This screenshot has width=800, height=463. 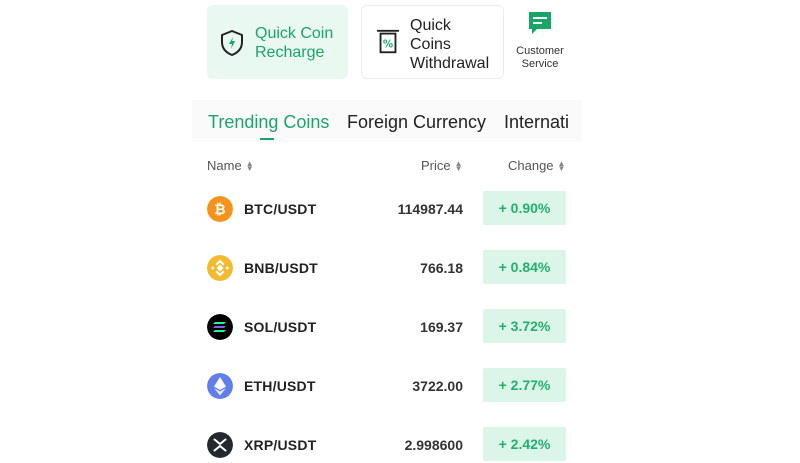 What do you see at coordinates (441, 268) in the screenshot?
I see `price-value: 766.18` at bounding box center [441, 268].